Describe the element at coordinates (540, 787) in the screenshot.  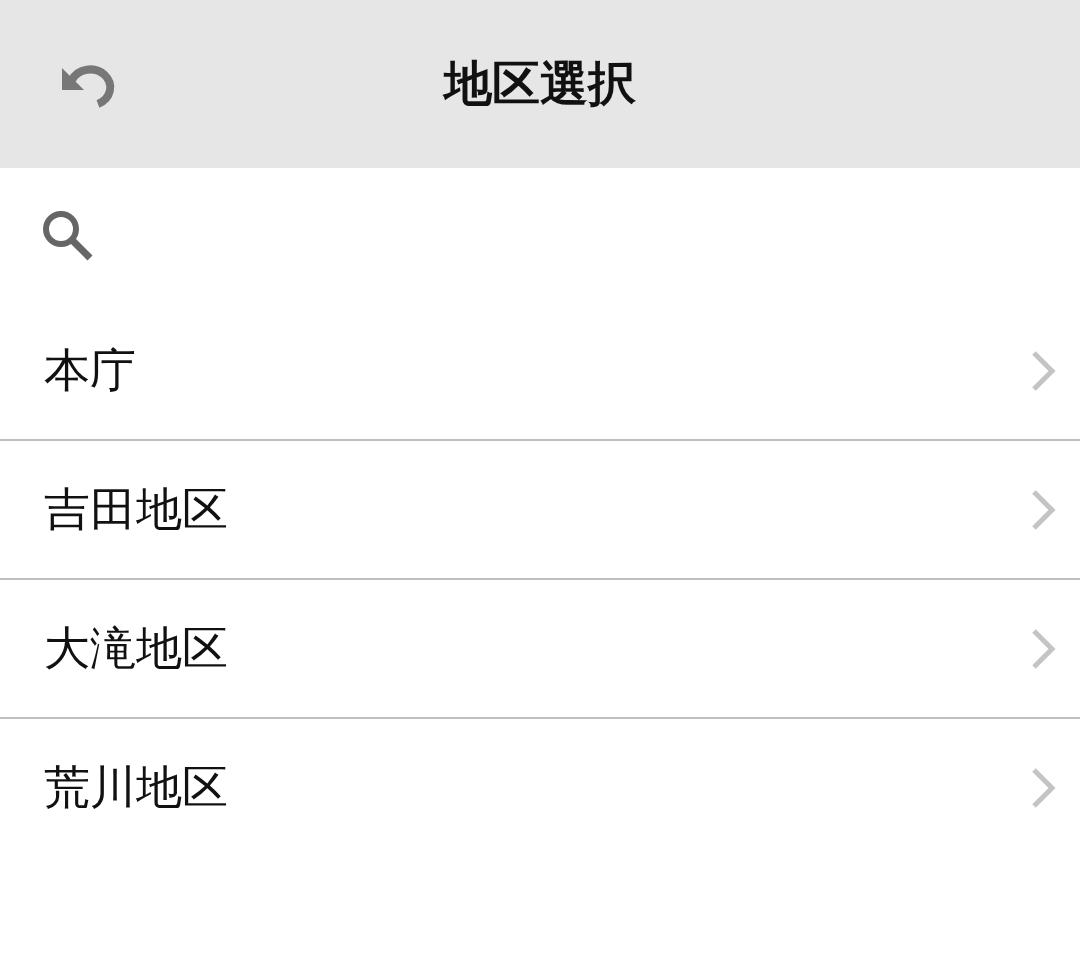
I see `district-item: 荒川地区` at that location.